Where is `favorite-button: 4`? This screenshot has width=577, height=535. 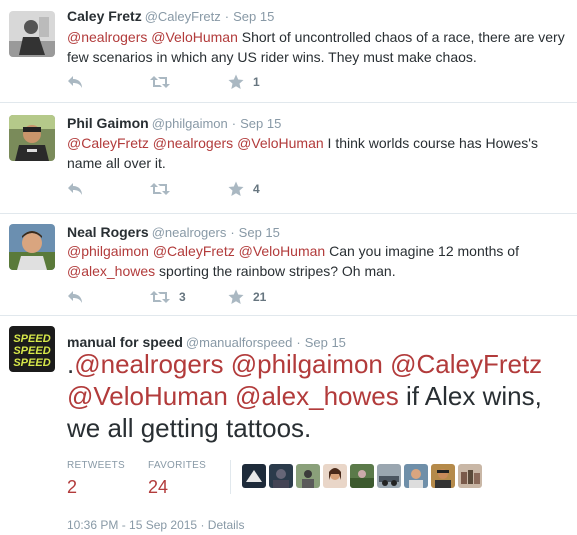 favorite-button: 4 is located at coordinates (244, 189).